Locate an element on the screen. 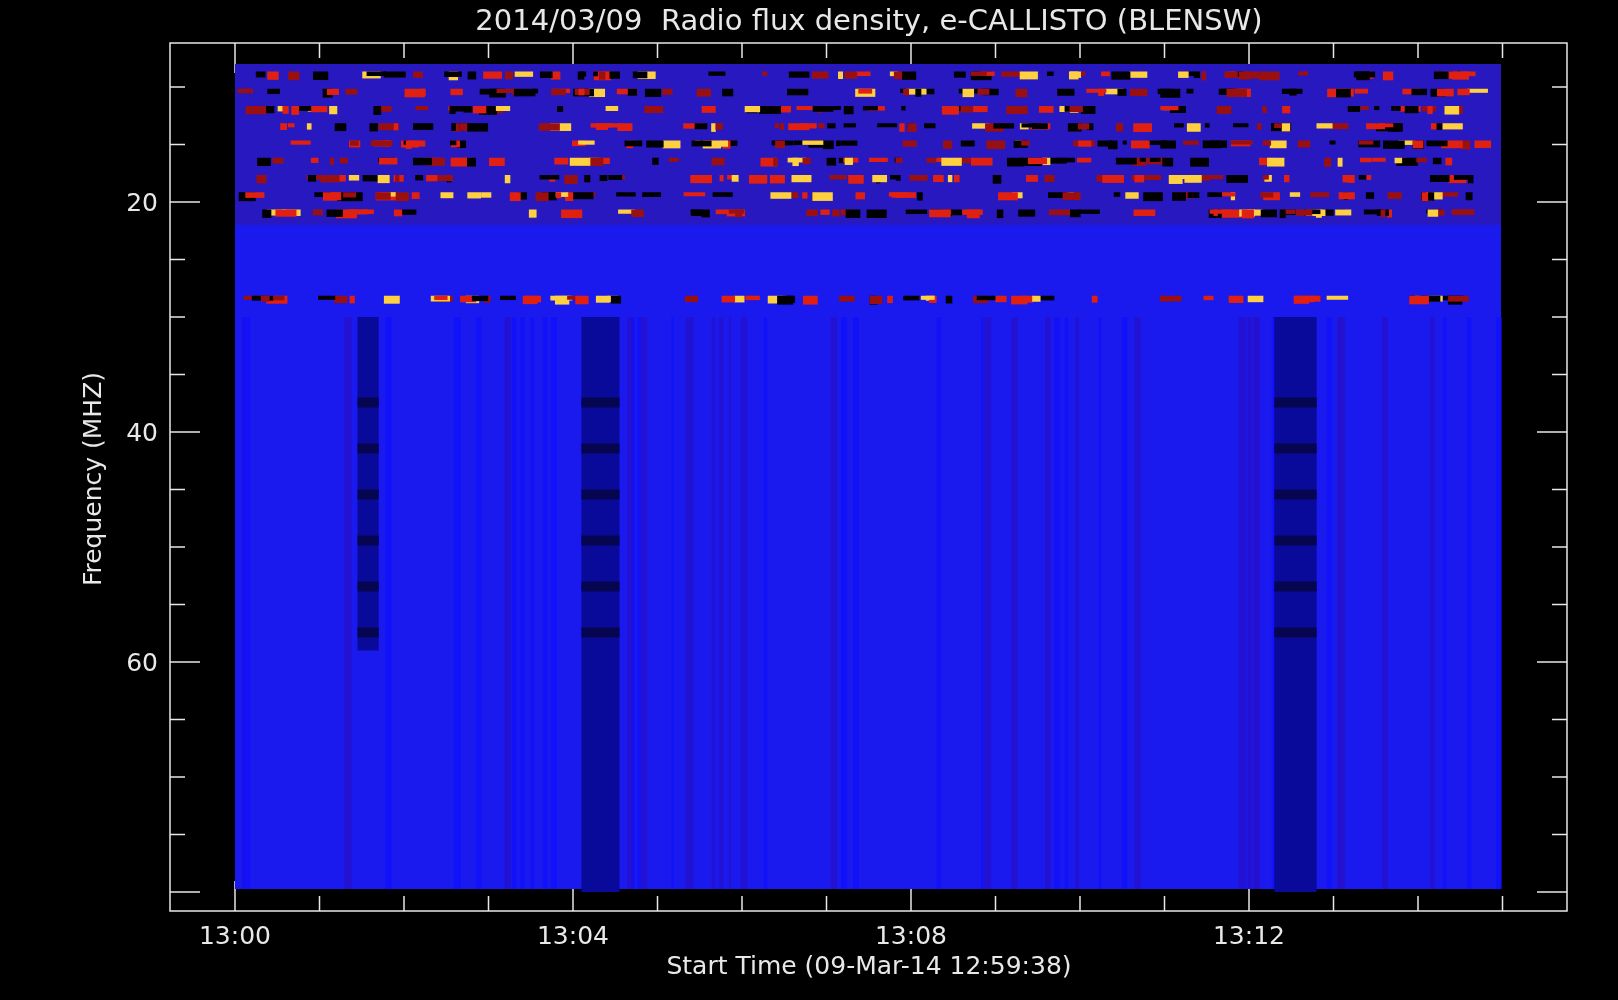 This screenshot has height=1000, width=1618. y-tick-label: 20 is located at coordinates (142, 202).